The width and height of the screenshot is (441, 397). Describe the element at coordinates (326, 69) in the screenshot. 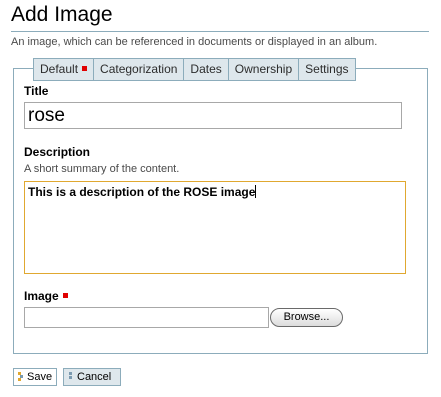

I see `tab-settings: Settings` at that location.